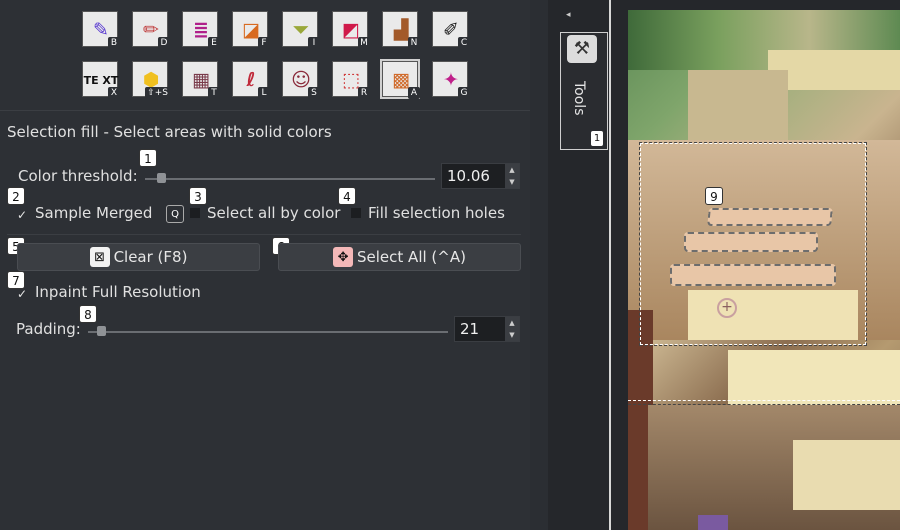 The image size is (900, 530). What do you see at coordinates (201, 30) in the screenshot?
I see `eraser-tool-button: ≣ E` at bounding box center [201, 30].